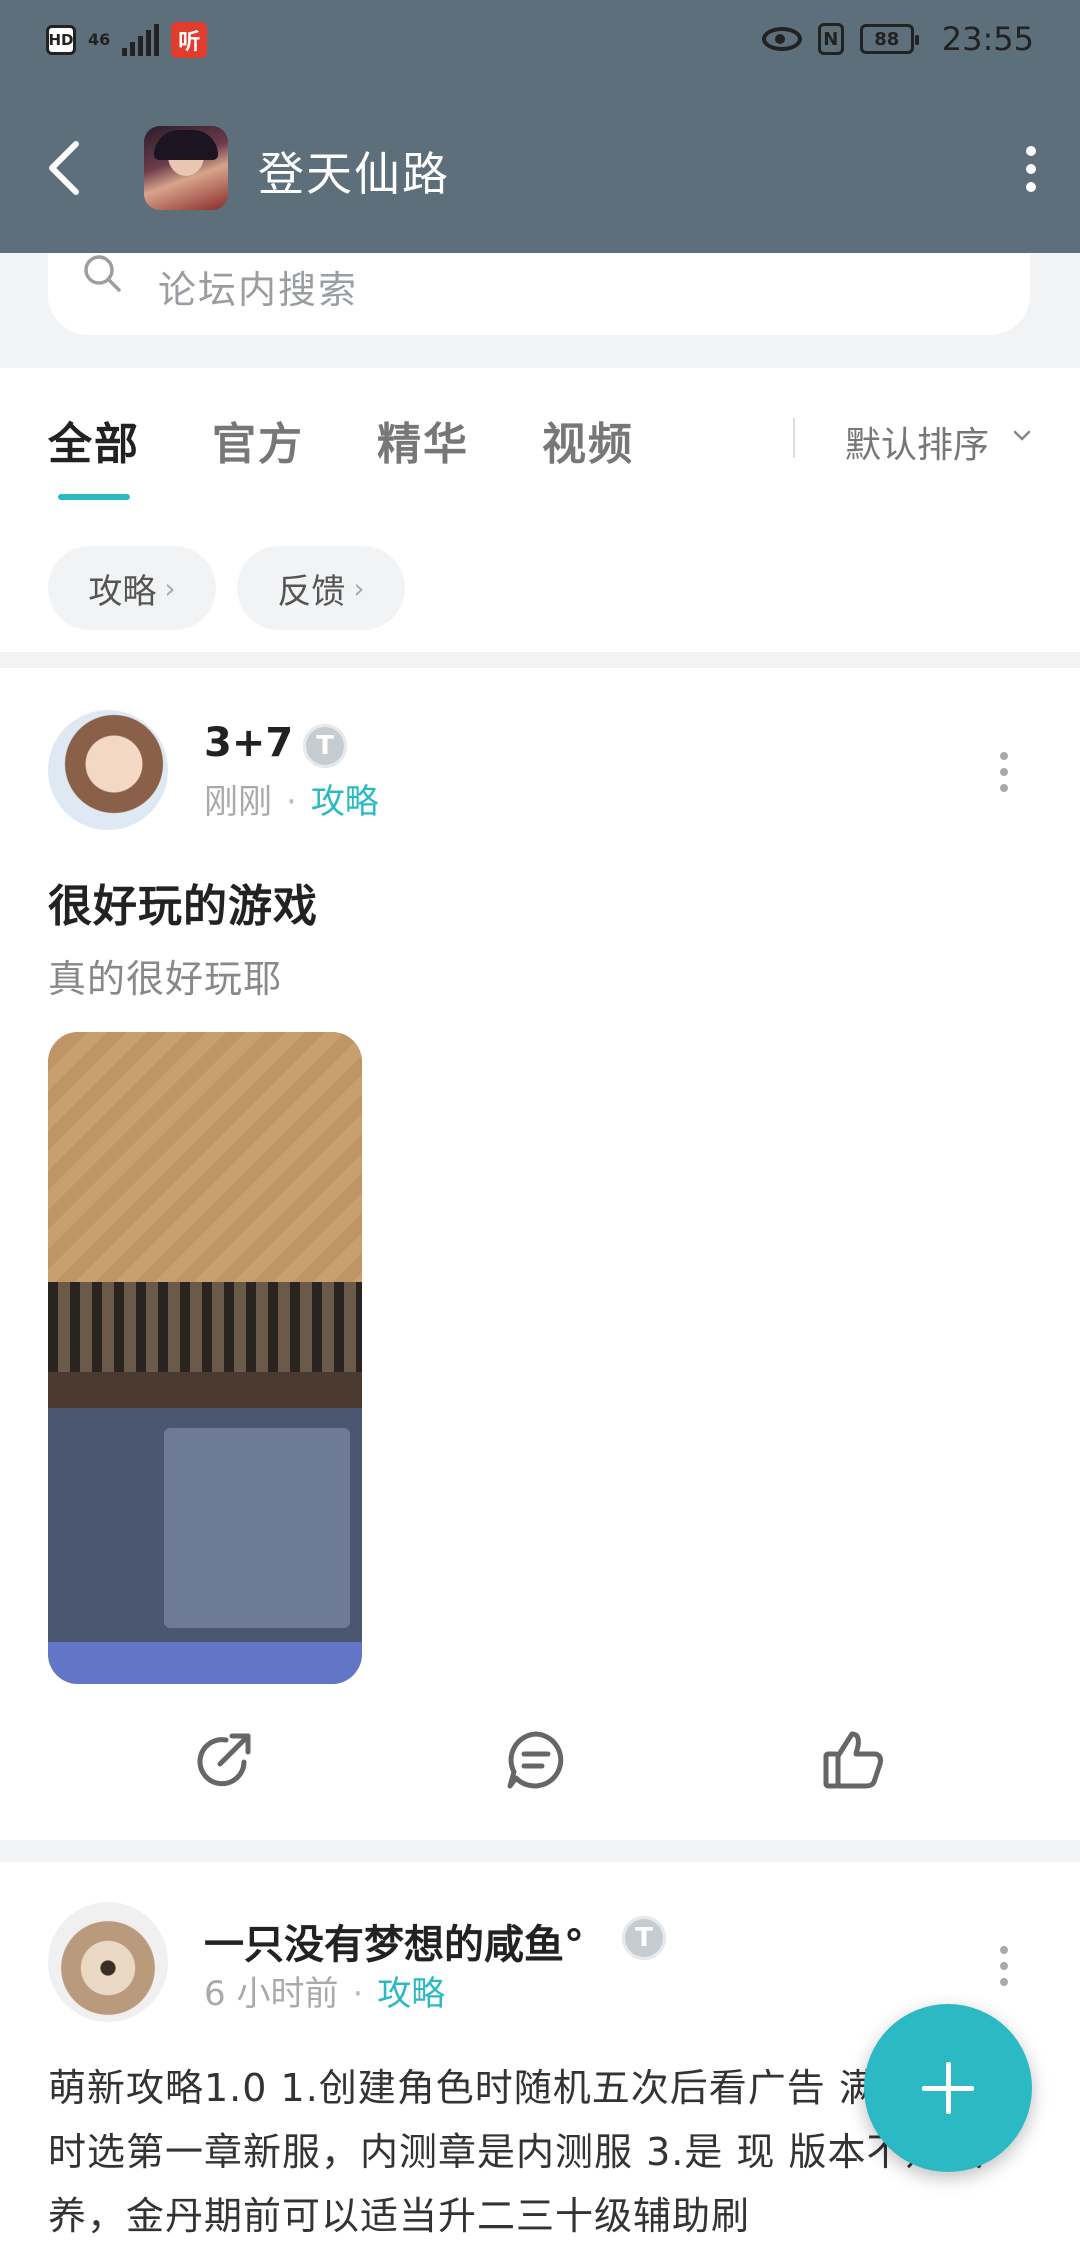 The height and width of the screenshot is (2248, 1080). Describe the element at coordinates (854, 1760) in the screenshot. I see `thumbs-up-icon` at that location.